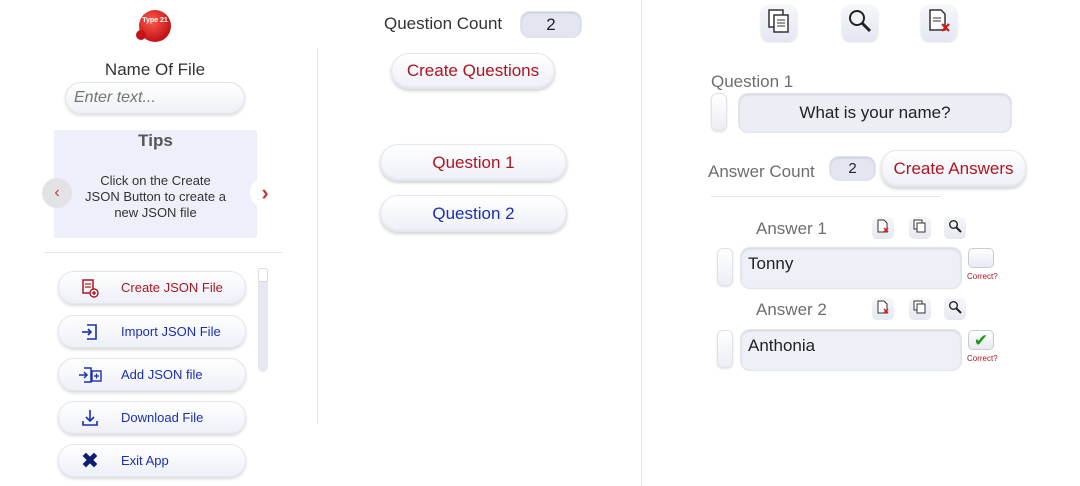 The image size is (1080, 486). I want to click on answer-label: Answer 2, so click(791, 309).